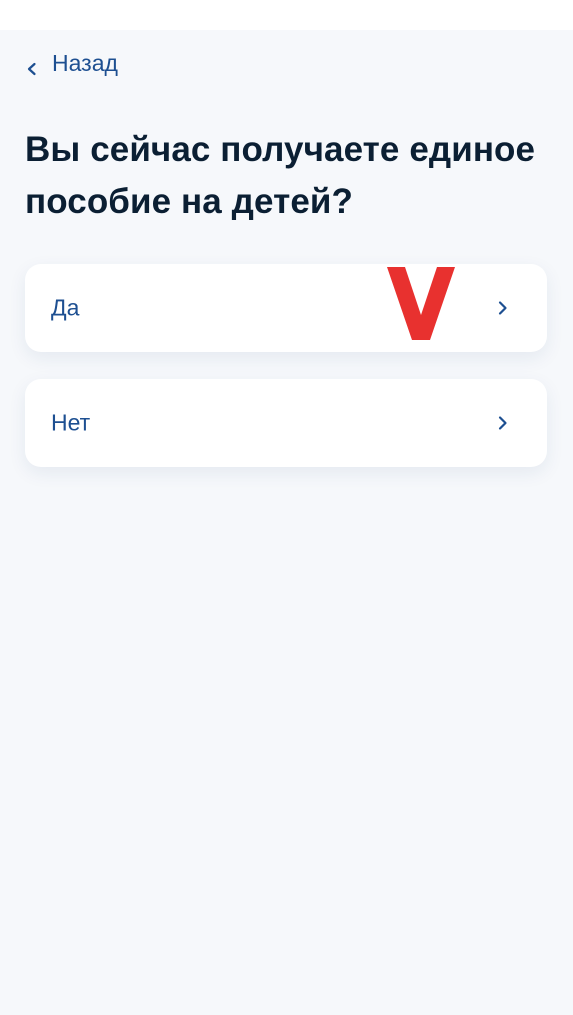 The height and width of the screenshot is (1015, 573). What do you see at coordinates (65, 307) in the screenshot?
I see `option-yes-label: Да` at bounding box center [65, 307].